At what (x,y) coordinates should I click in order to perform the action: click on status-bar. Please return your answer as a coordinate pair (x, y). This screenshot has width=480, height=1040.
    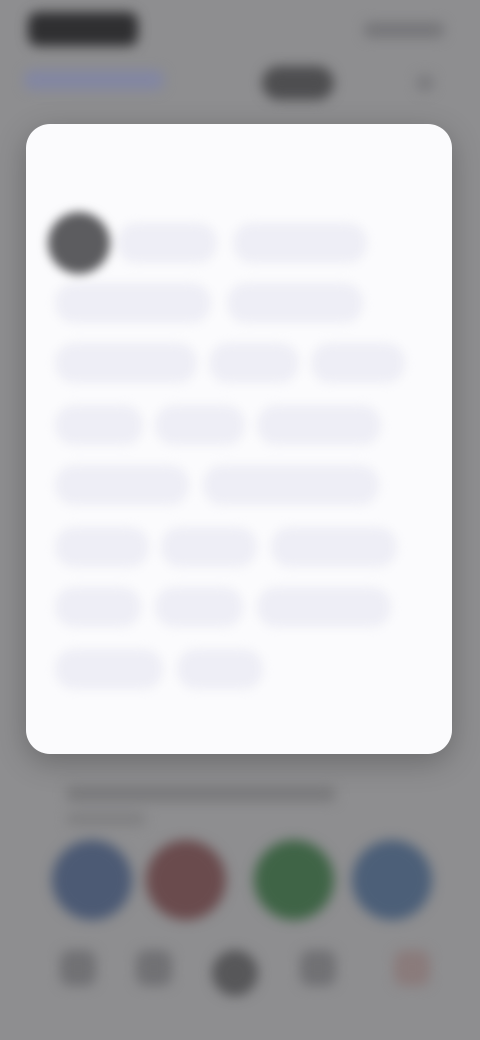
    Looking at the image, I should click on (240, 29).